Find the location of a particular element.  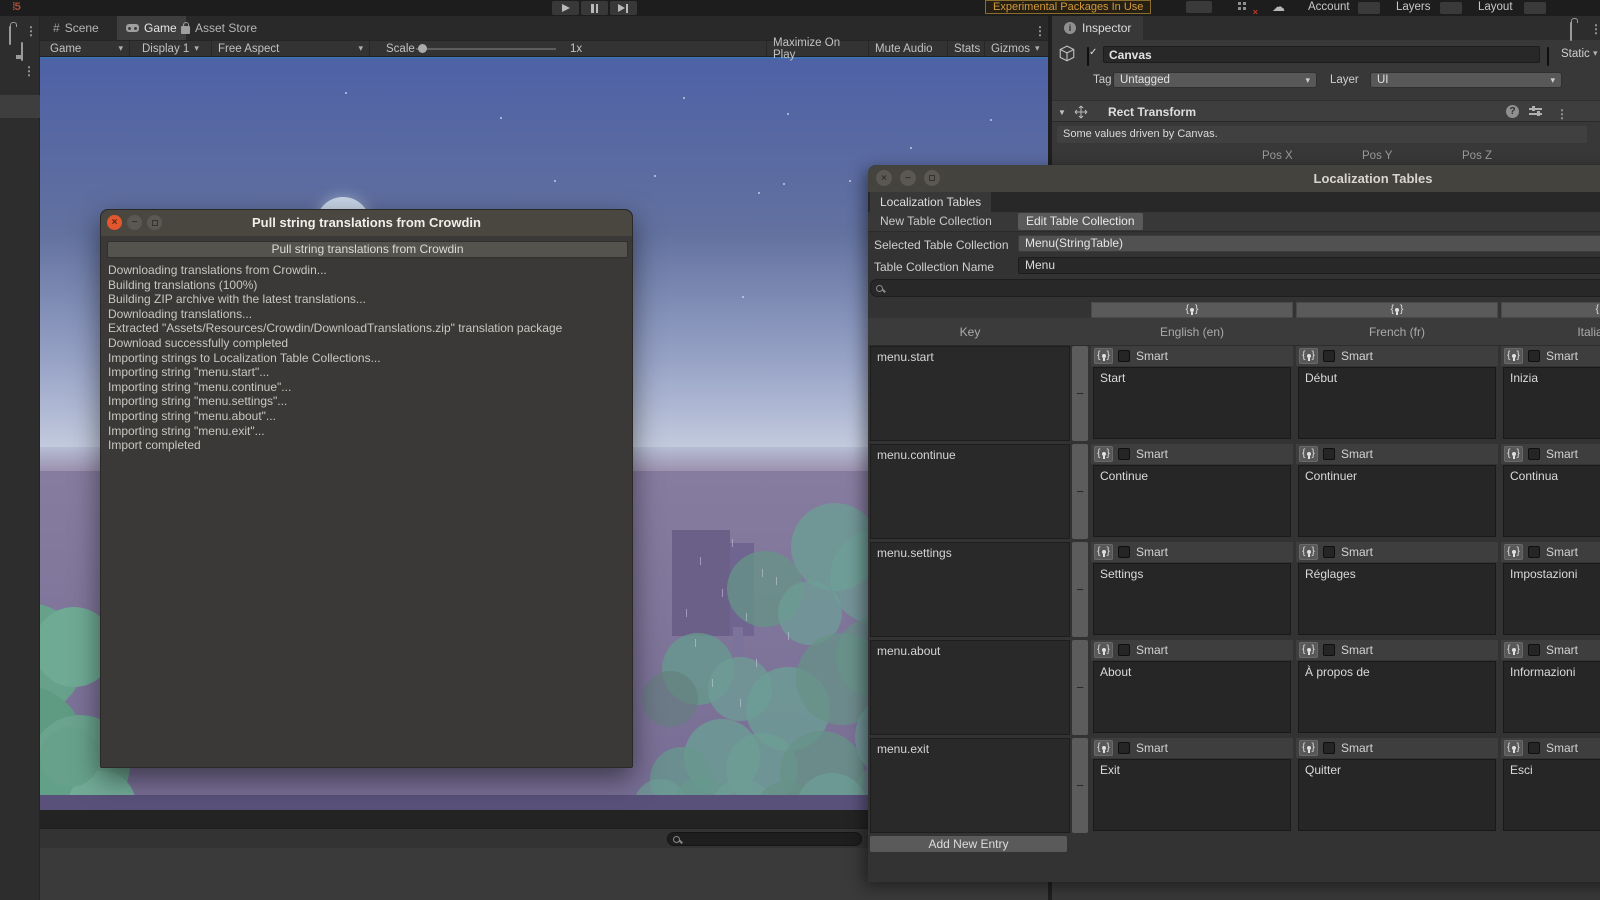

translation-field: Quitter is located at coordinates (1397, 795).